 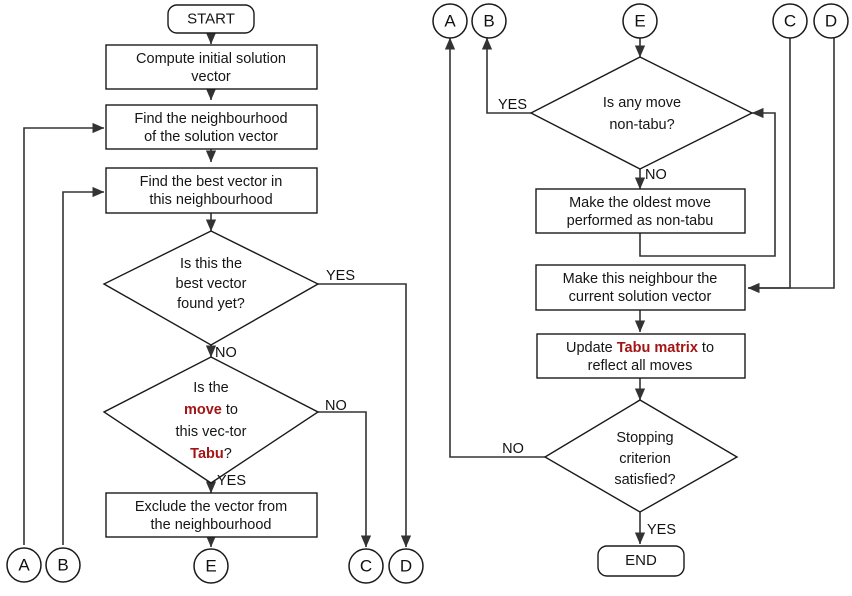 I want to click on node-tabu-line2: move to, so click(x=211, y=410).